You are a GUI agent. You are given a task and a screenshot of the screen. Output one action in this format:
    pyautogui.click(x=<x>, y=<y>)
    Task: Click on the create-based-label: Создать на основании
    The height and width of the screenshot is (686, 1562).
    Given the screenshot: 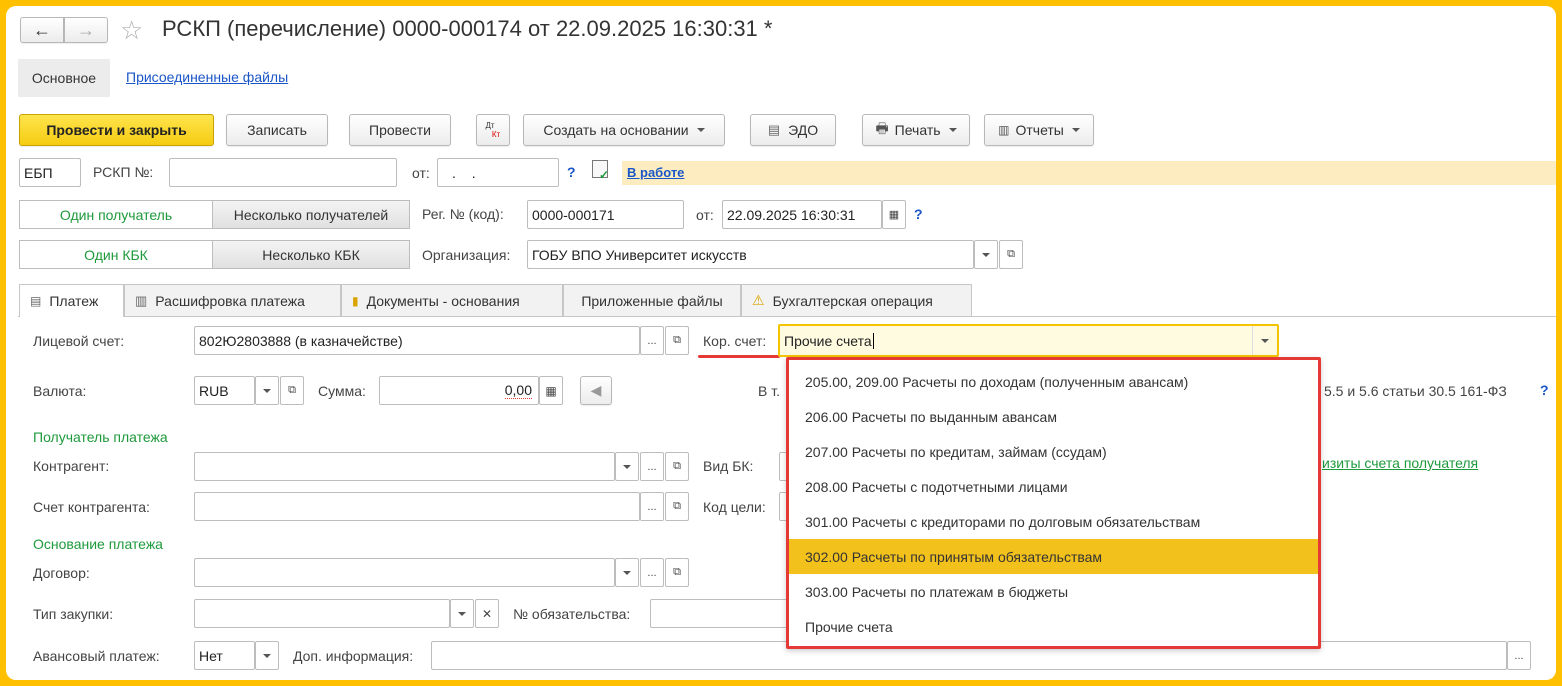 What is the action you would take?
    pyautogui.click(x=616, y=130)
    